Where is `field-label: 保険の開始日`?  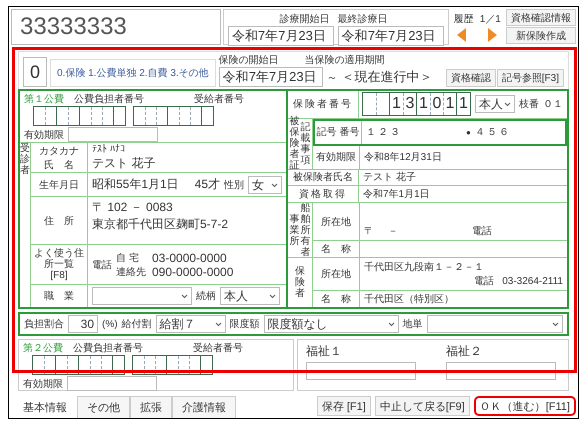 field-label: 保険の開始日 is located at coordinates (248, 60).